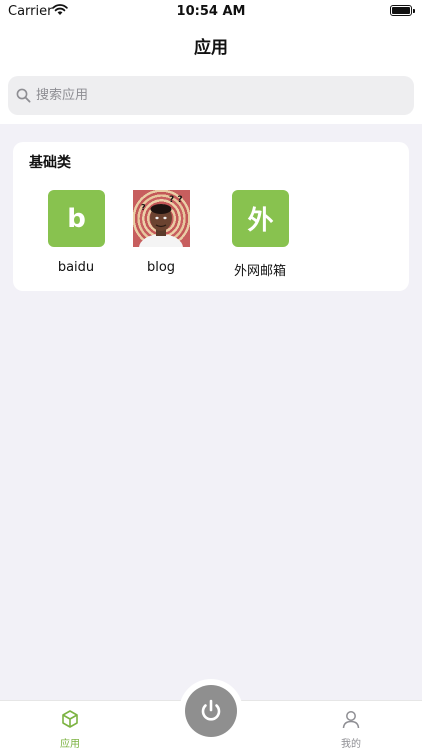 The image size is (422, 750). I want to click on tab-me: 我的, so click(351, 725).